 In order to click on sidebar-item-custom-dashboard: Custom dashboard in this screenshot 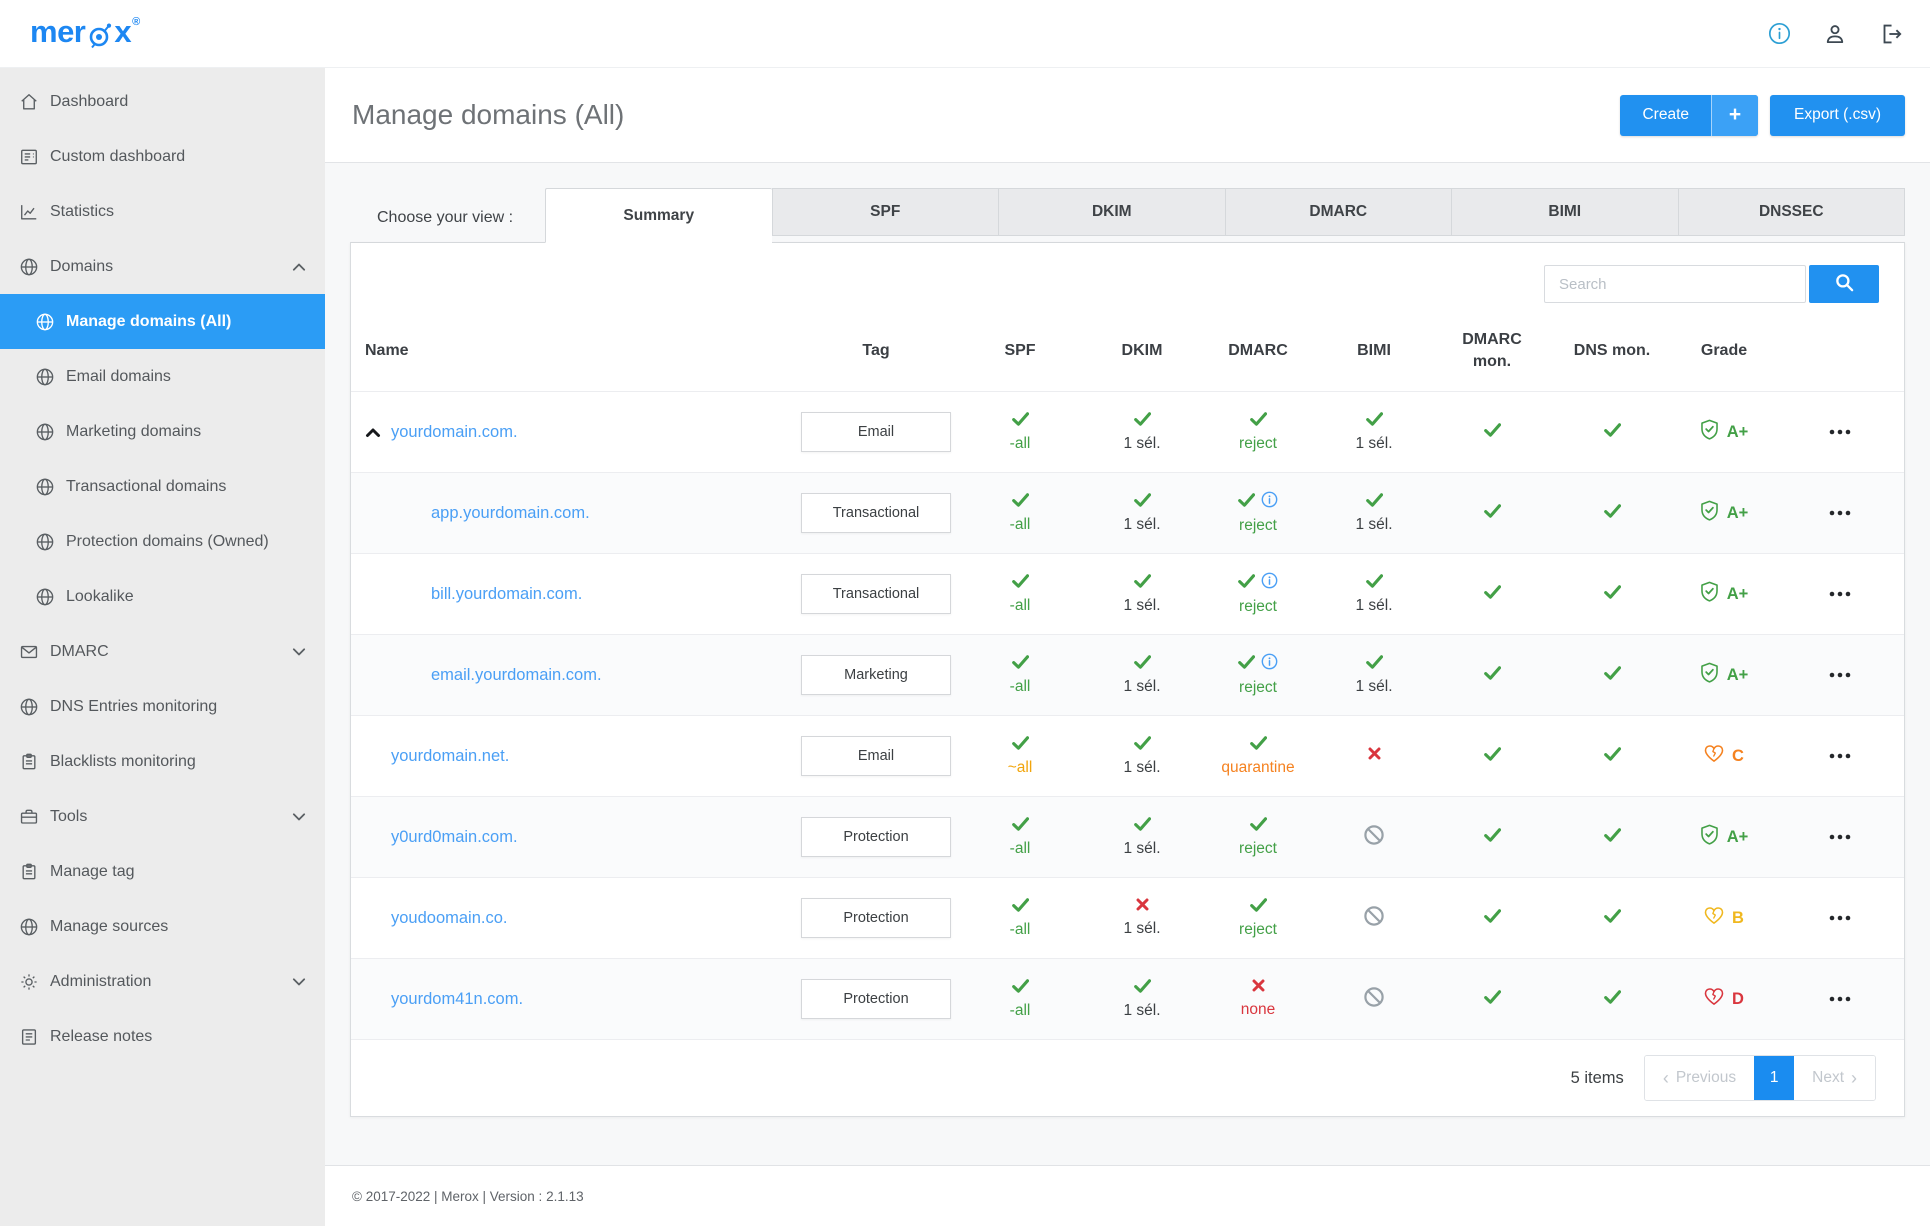, I will do `click(162, 156)`.